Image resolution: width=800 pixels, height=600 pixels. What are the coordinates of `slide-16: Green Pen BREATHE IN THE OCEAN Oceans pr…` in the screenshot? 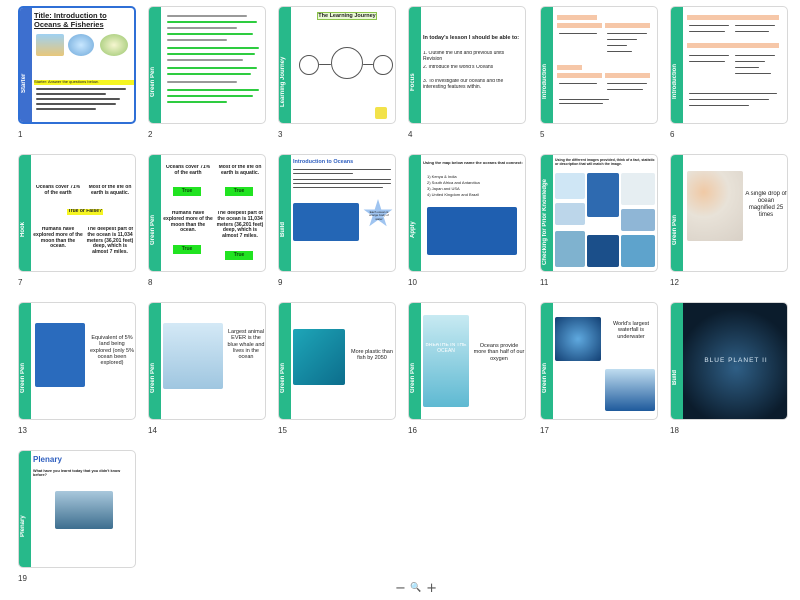 It's located at (467, 361).